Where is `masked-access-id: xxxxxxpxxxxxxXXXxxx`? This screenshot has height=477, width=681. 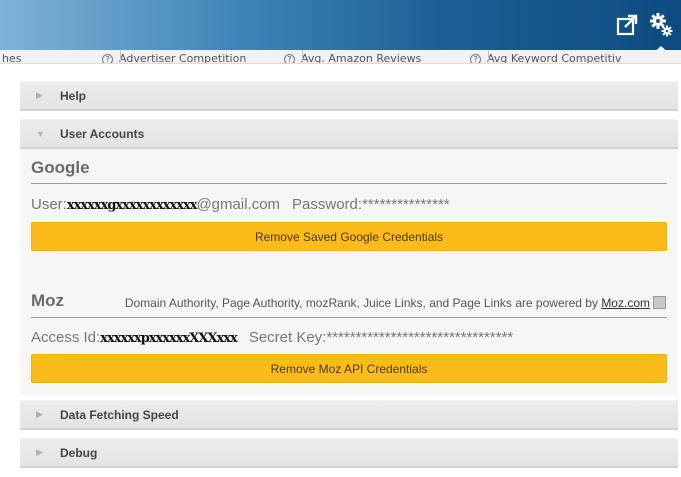
masked-access-id: xxxxxxpxxxxxxXXXxxx is located at coordinates (169, 338).